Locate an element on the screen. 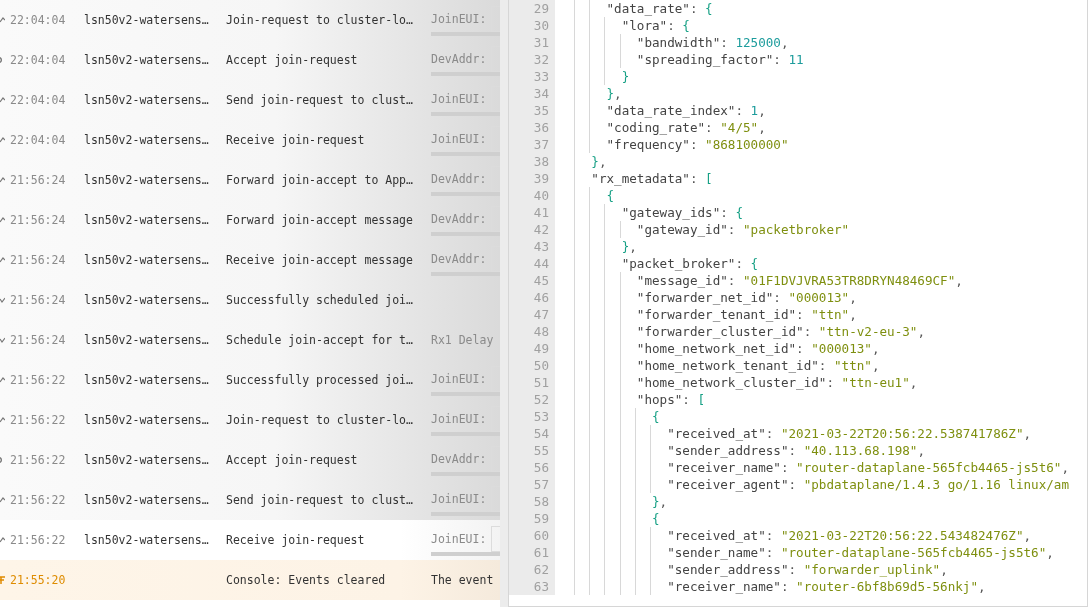 The width and height of the screenshot is (1090, 607). event-row: 21:56:24 lsn50v2-watersens… Receive join-accept message DevAddr: is located at coordinates (250, 260).